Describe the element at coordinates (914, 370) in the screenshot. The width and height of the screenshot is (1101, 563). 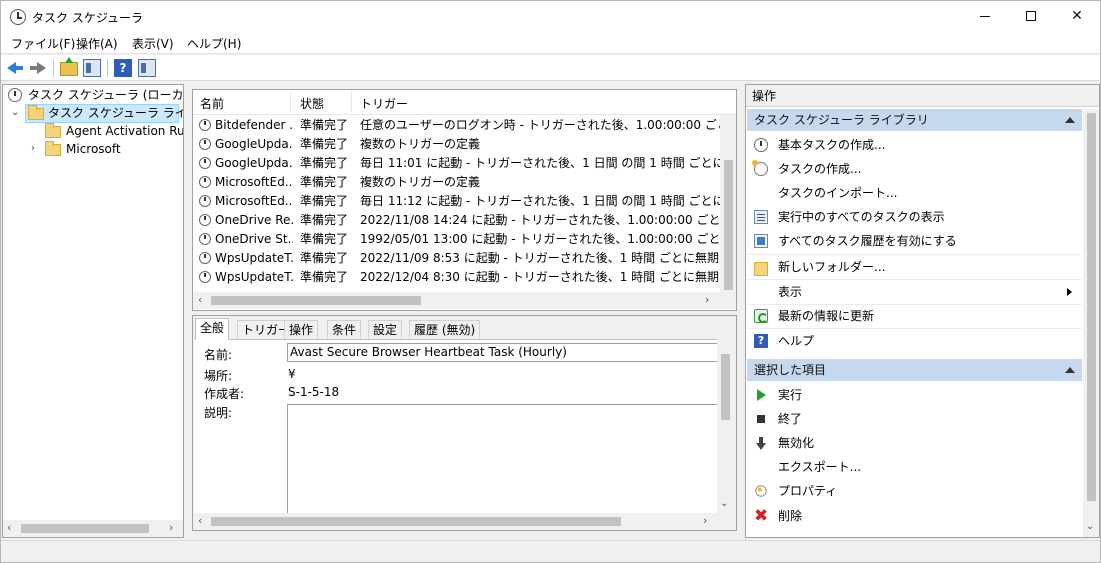
I see `section-selected-item: 選択した項目` at that location.